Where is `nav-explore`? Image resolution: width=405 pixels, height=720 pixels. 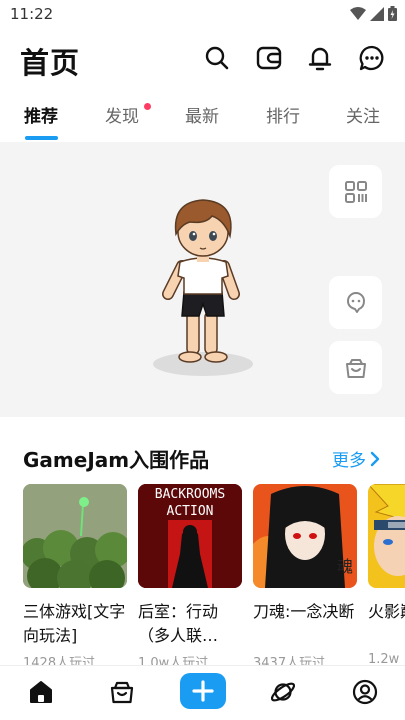 nav-explore is located at coordinates (283, 692).